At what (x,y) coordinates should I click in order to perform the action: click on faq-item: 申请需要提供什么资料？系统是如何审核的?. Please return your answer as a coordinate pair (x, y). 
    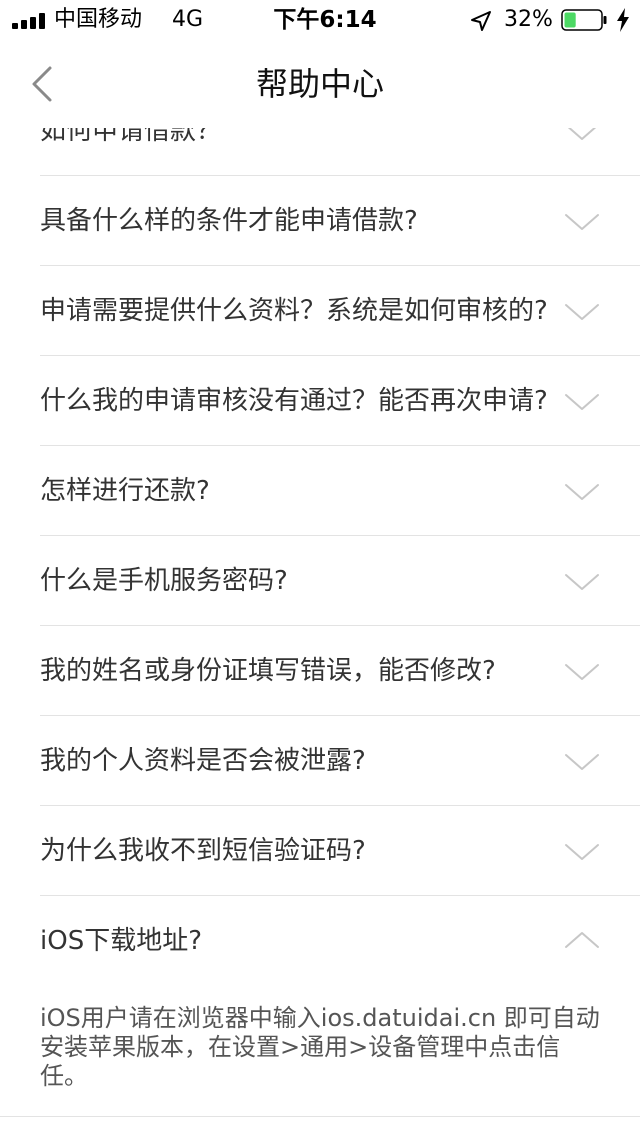
    Looking at the image, I should click on (340, 311).